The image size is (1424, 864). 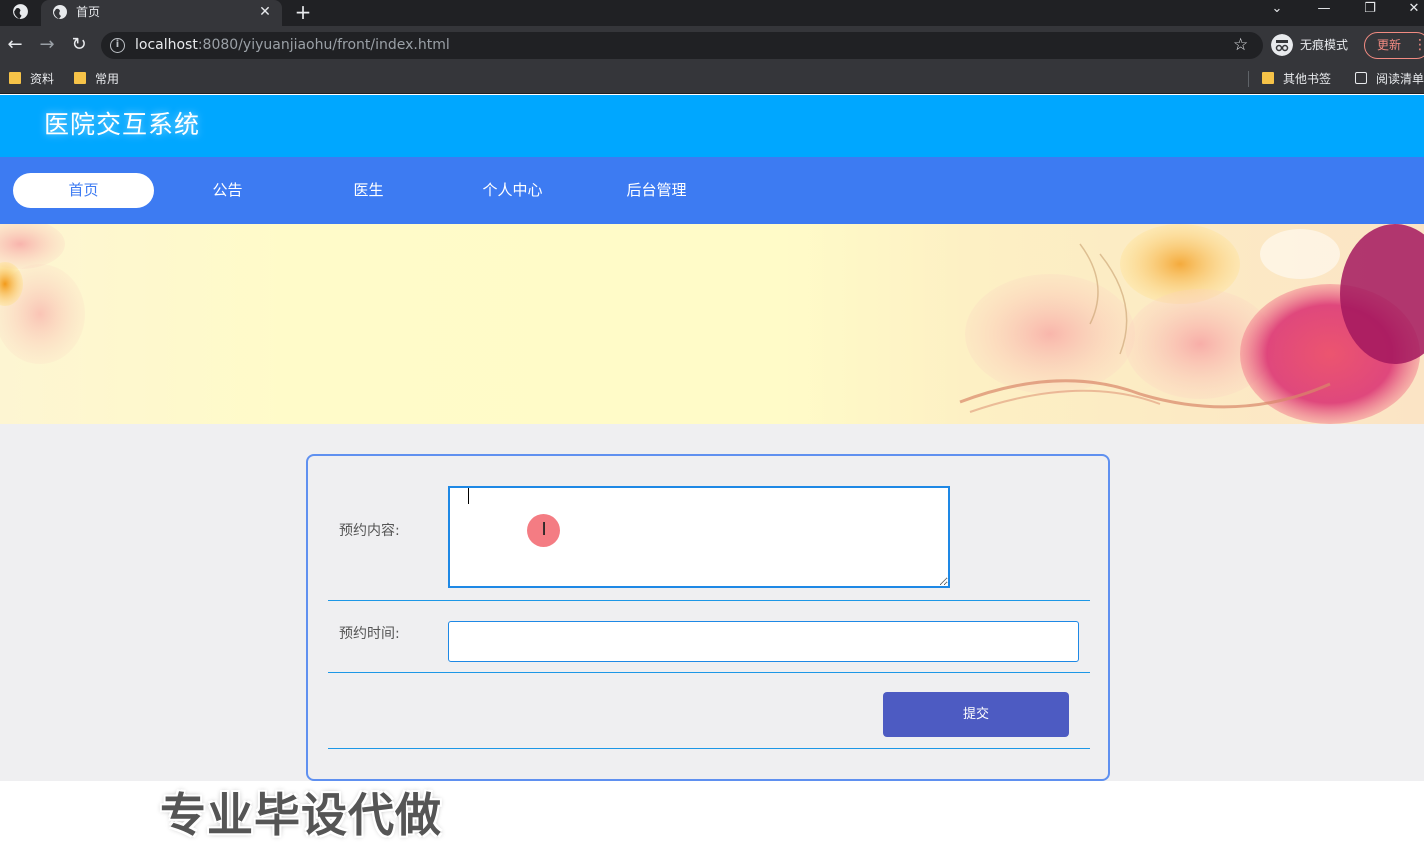 I want to click on watermark-text: 专业毕设代做, so click(x=301, y=815).